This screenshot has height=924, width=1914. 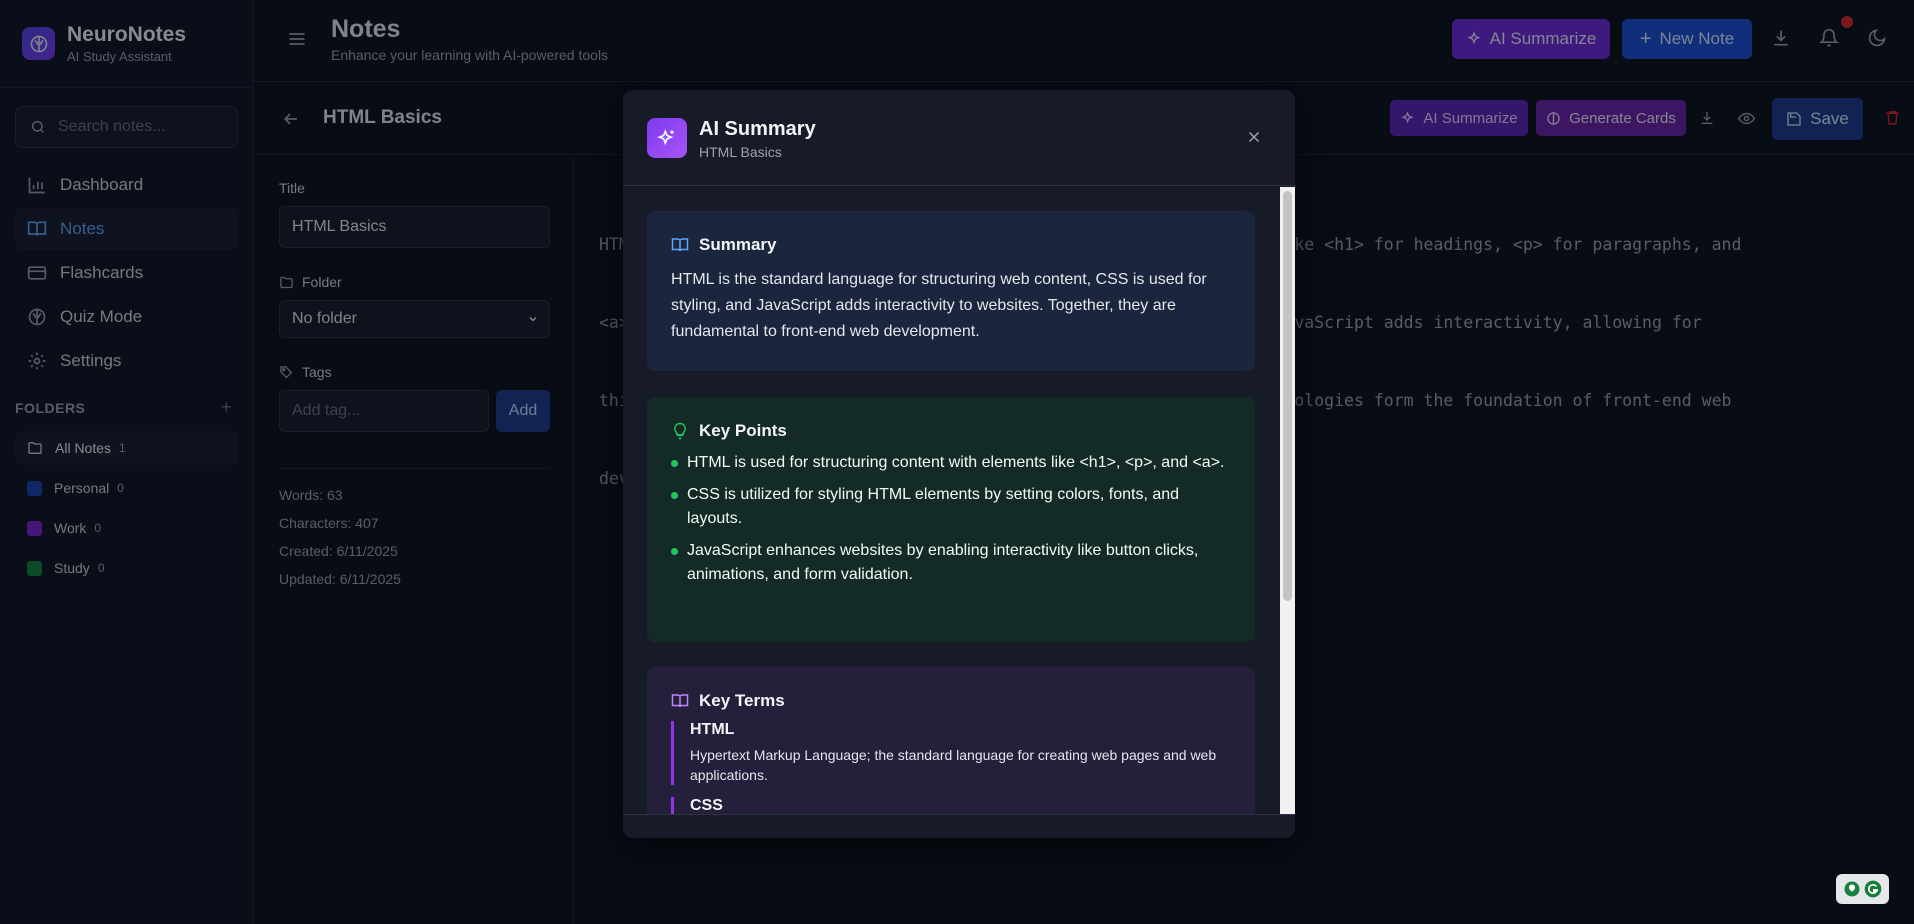 I want to click on modal-scrollbar, so click(x=1287, y=501).